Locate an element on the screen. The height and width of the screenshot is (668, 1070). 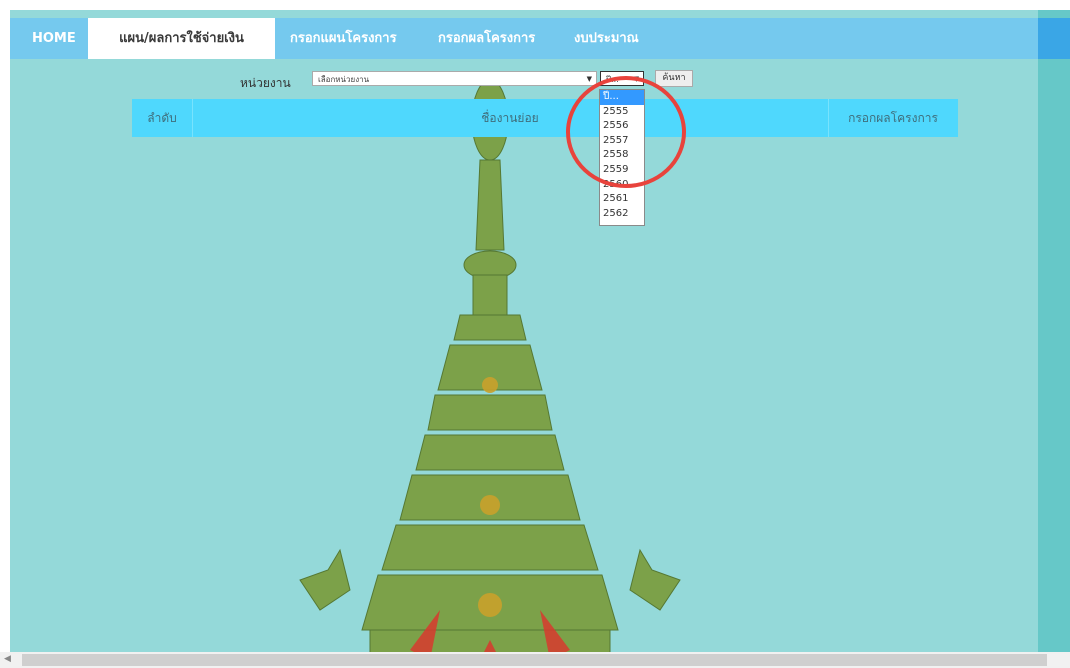
year-option: 2562 is located at coordinates (622, 214).